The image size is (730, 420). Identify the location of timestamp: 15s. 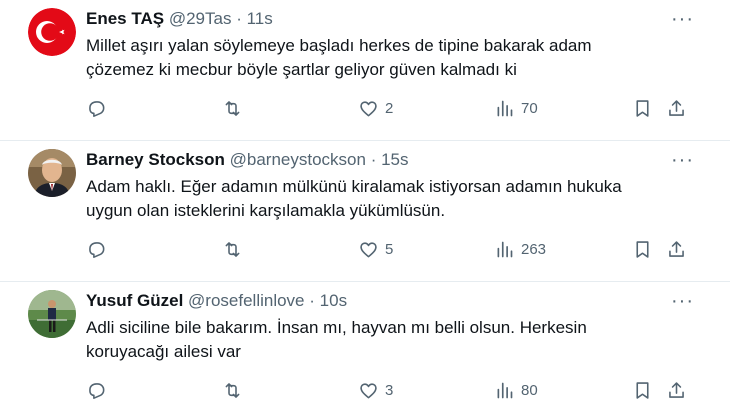
(394, 159).